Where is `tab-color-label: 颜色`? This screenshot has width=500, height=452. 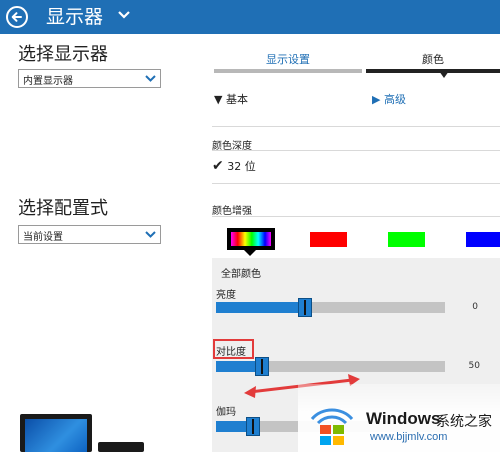 tab-color-label: 颜色 is located at coordinates (433, 59).